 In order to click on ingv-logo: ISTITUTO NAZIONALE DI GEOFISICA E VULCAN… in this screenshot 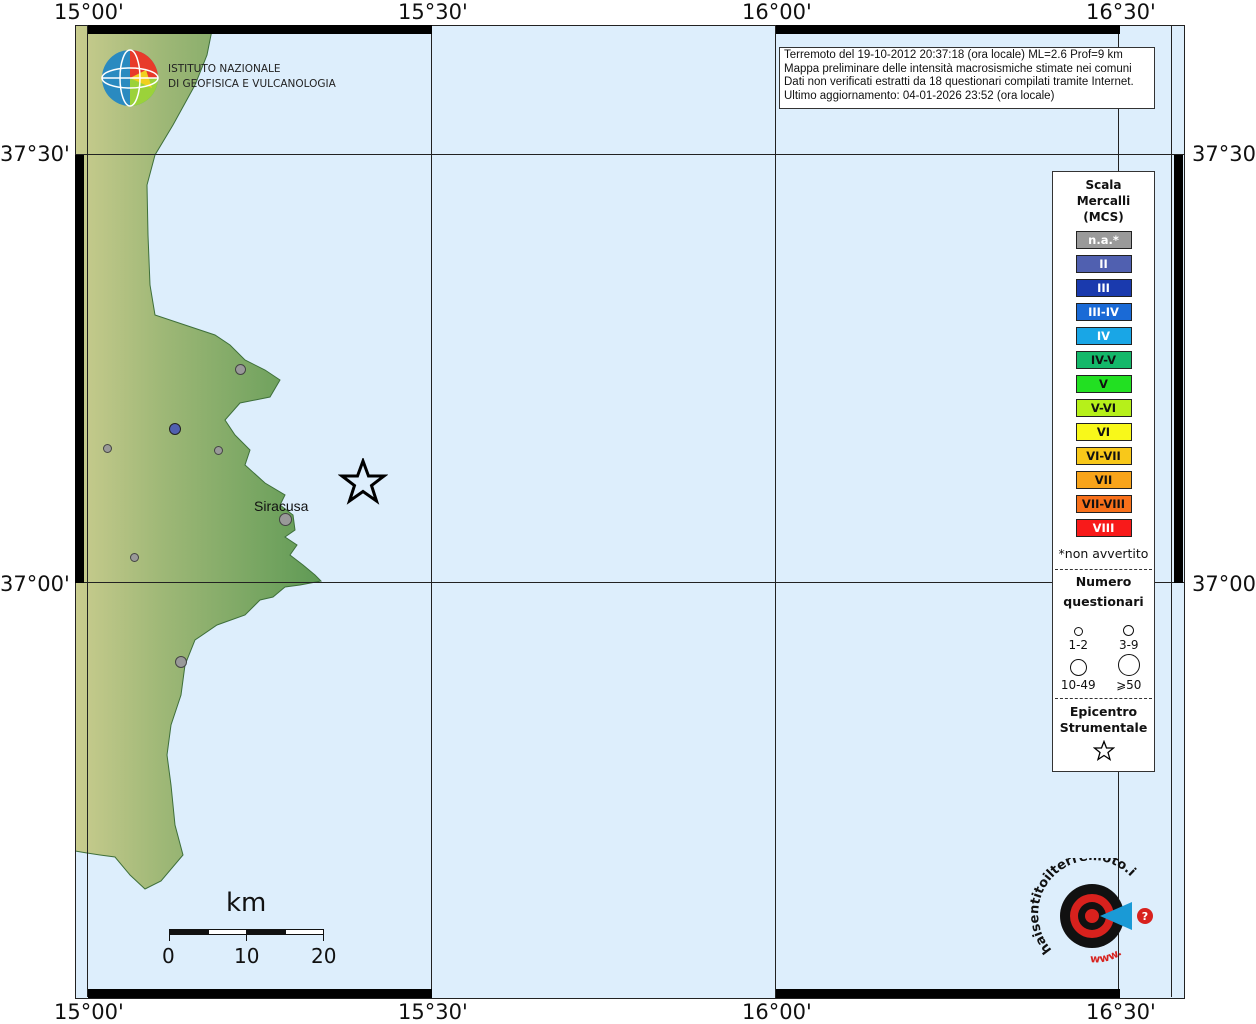, I will do `click(218, 78)`.